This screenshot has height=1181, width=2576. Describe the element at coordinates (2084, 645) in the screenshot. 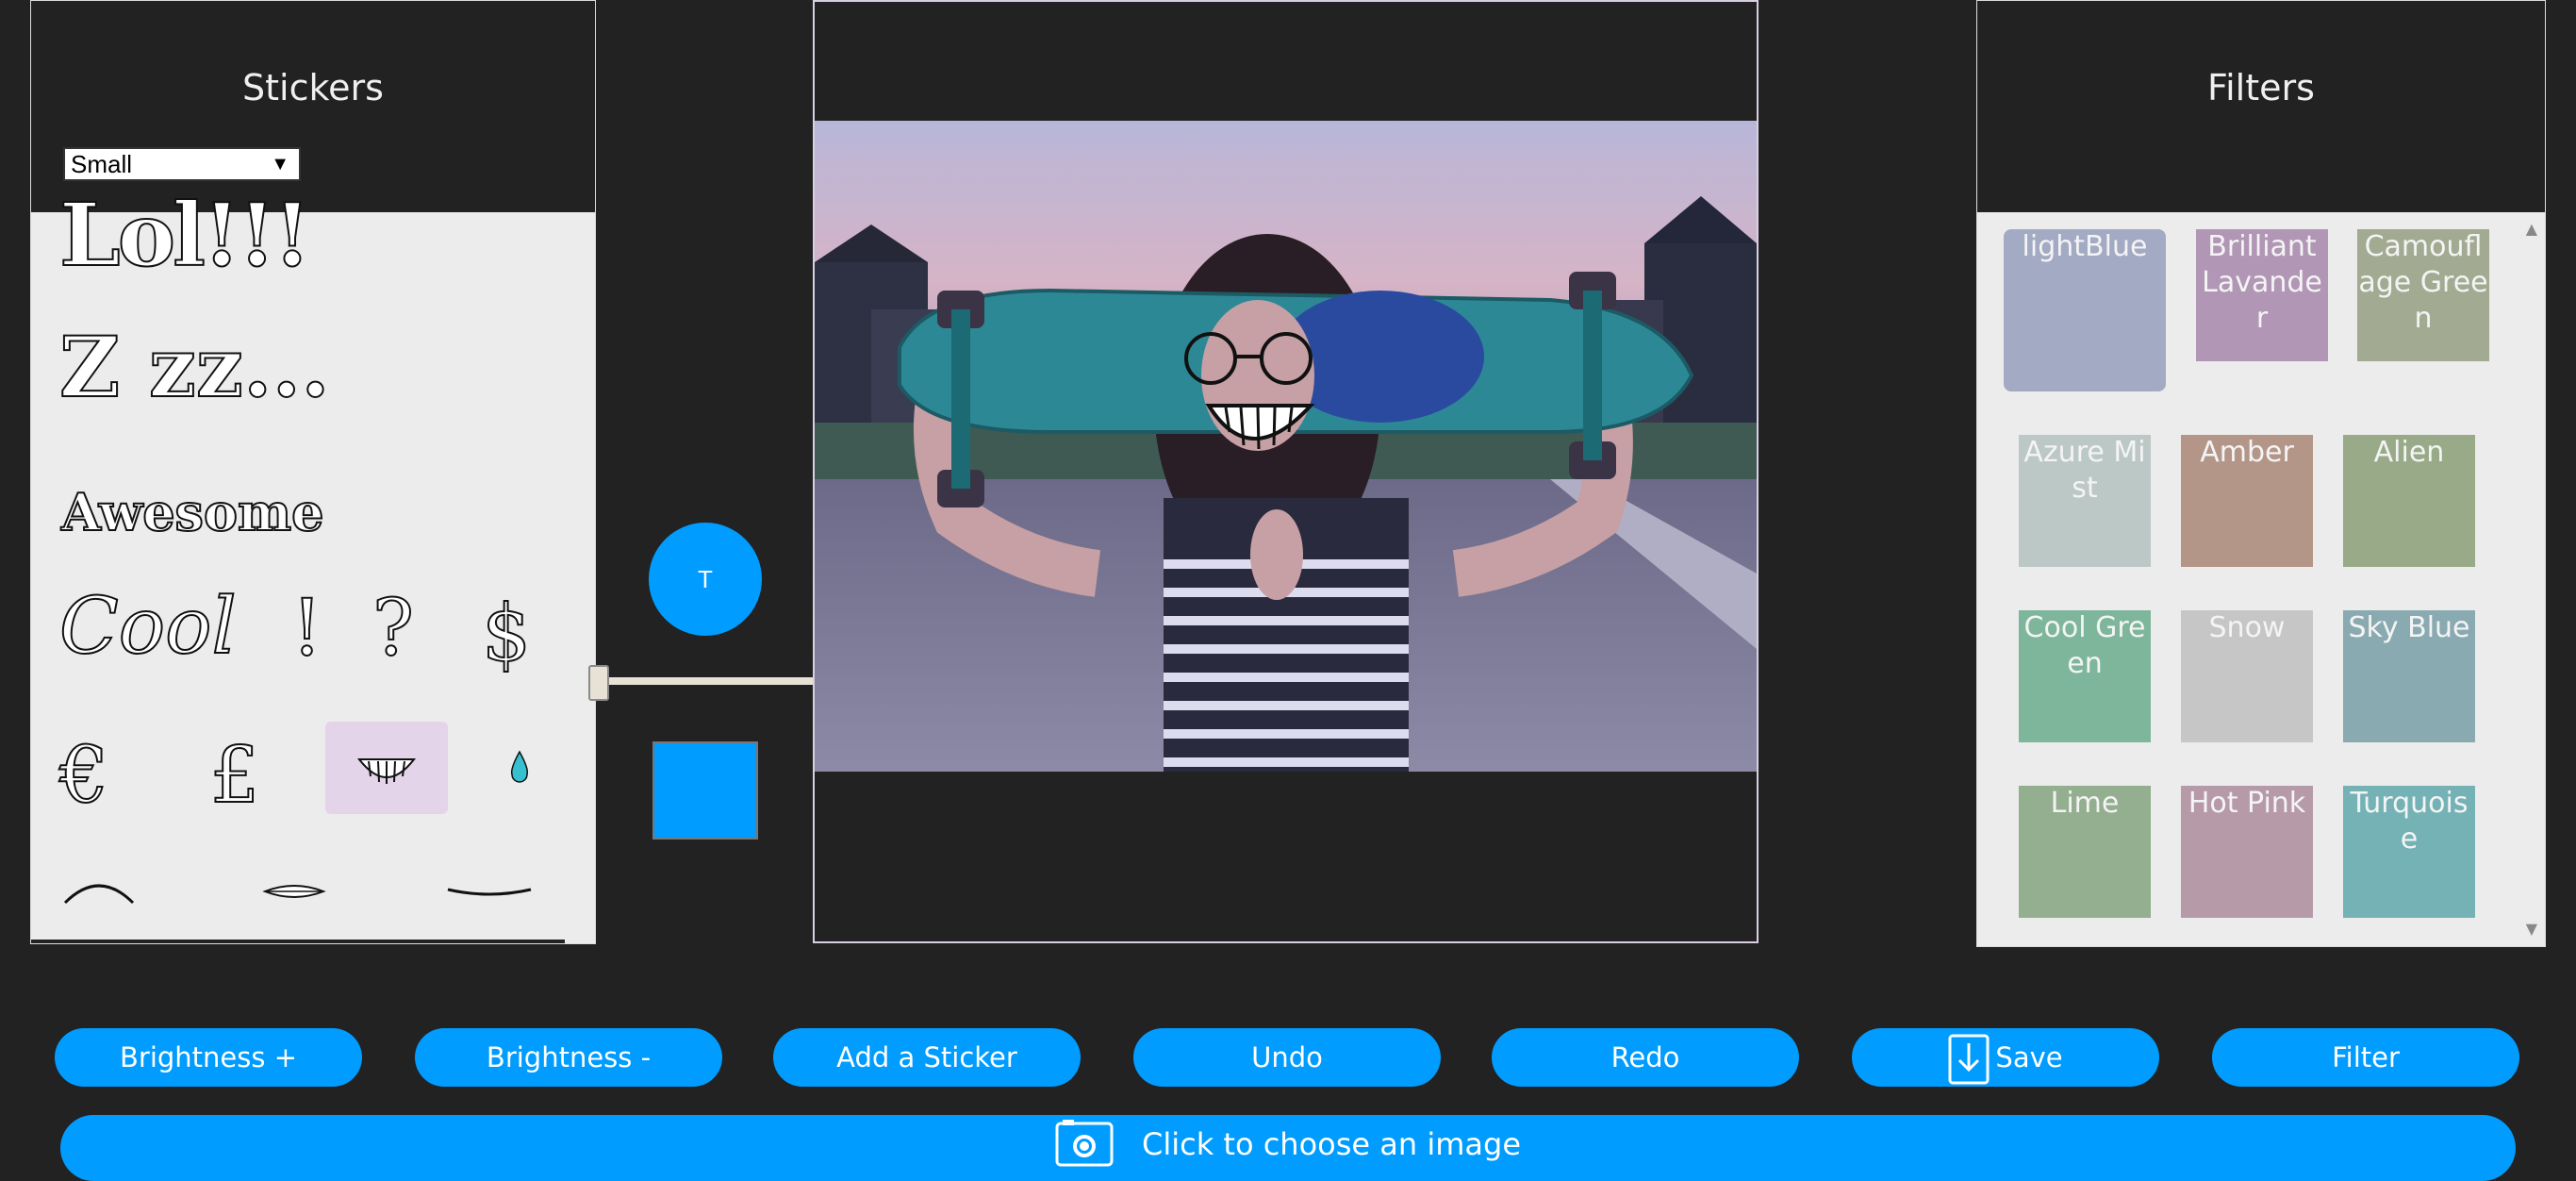

I see `filter-label: Cool Green` at that location.